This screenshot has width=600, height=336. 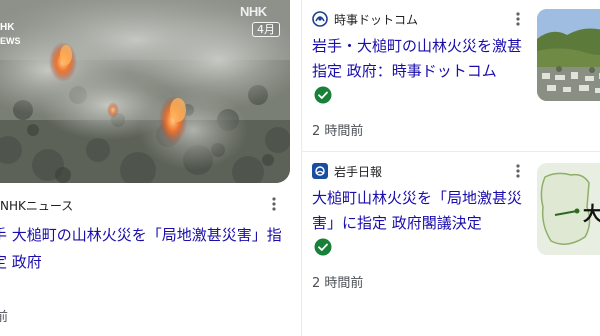 What do you see at coordinates (266, 29) in the screenshot?
I see `month-tag: 4月` at bounding box center [266, 29].